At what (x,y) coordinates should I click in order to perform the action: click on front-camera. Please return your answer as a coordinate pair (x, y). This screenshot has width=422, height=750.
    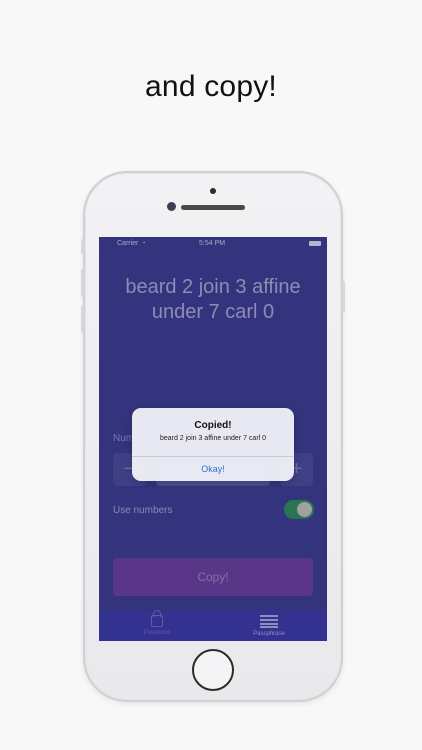
    Looking at the image, I should click on (171, 206).